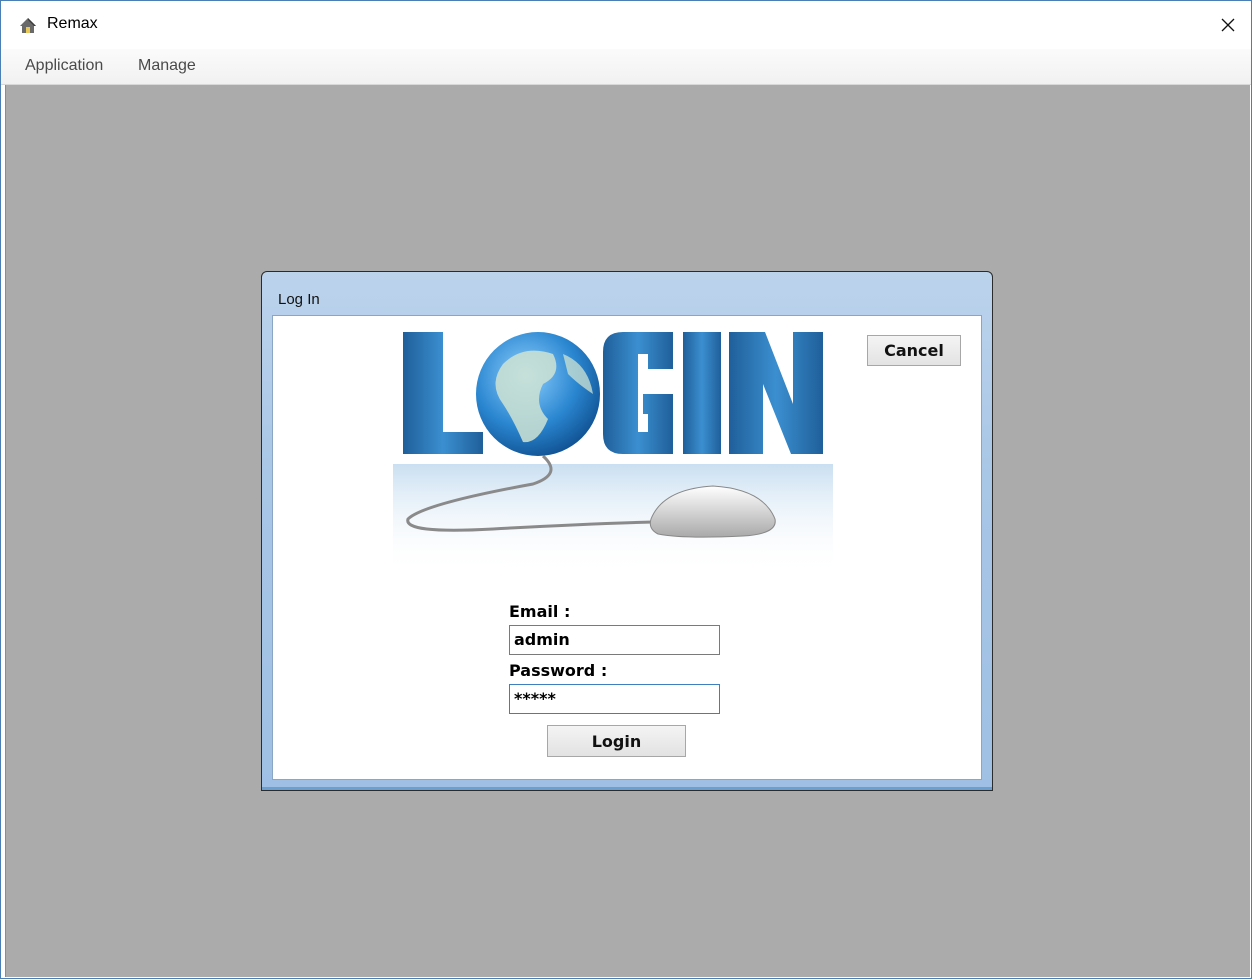 The width and height of the screenshot is (1252, 979). What do you see at coordinates (914, 350) in the screenshot?
I see `cancel-button: Cancel` at bounding box center [914, 350].